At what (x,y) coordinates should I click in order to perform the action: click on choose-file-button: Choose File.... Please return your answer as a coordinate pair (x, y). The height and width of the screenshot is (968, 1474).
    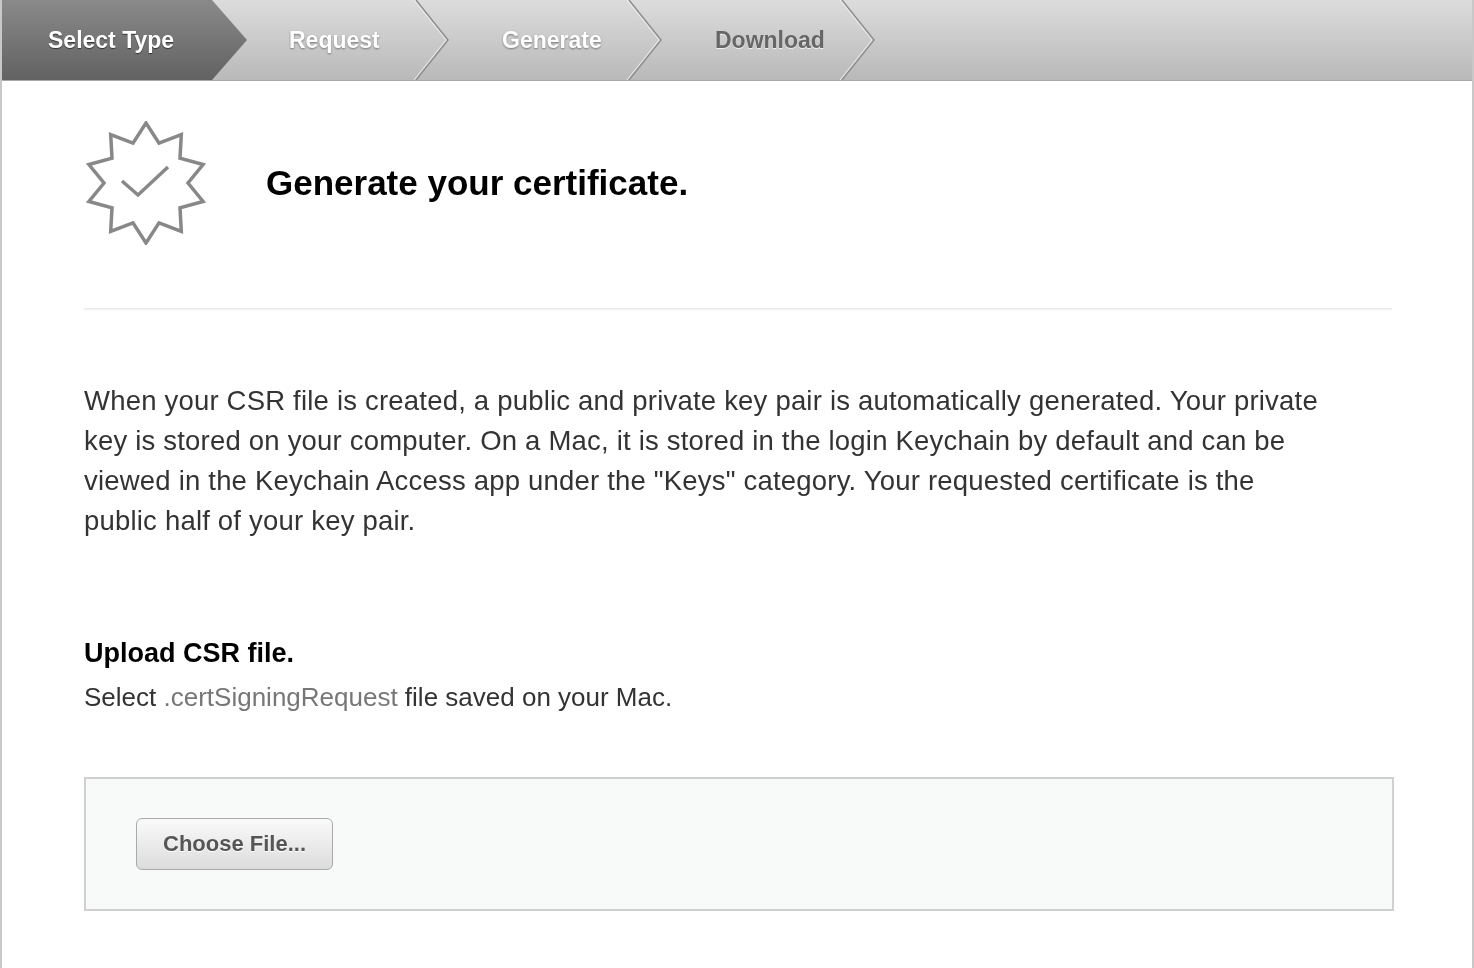
    Looking at the image, I should click on (235, 844).